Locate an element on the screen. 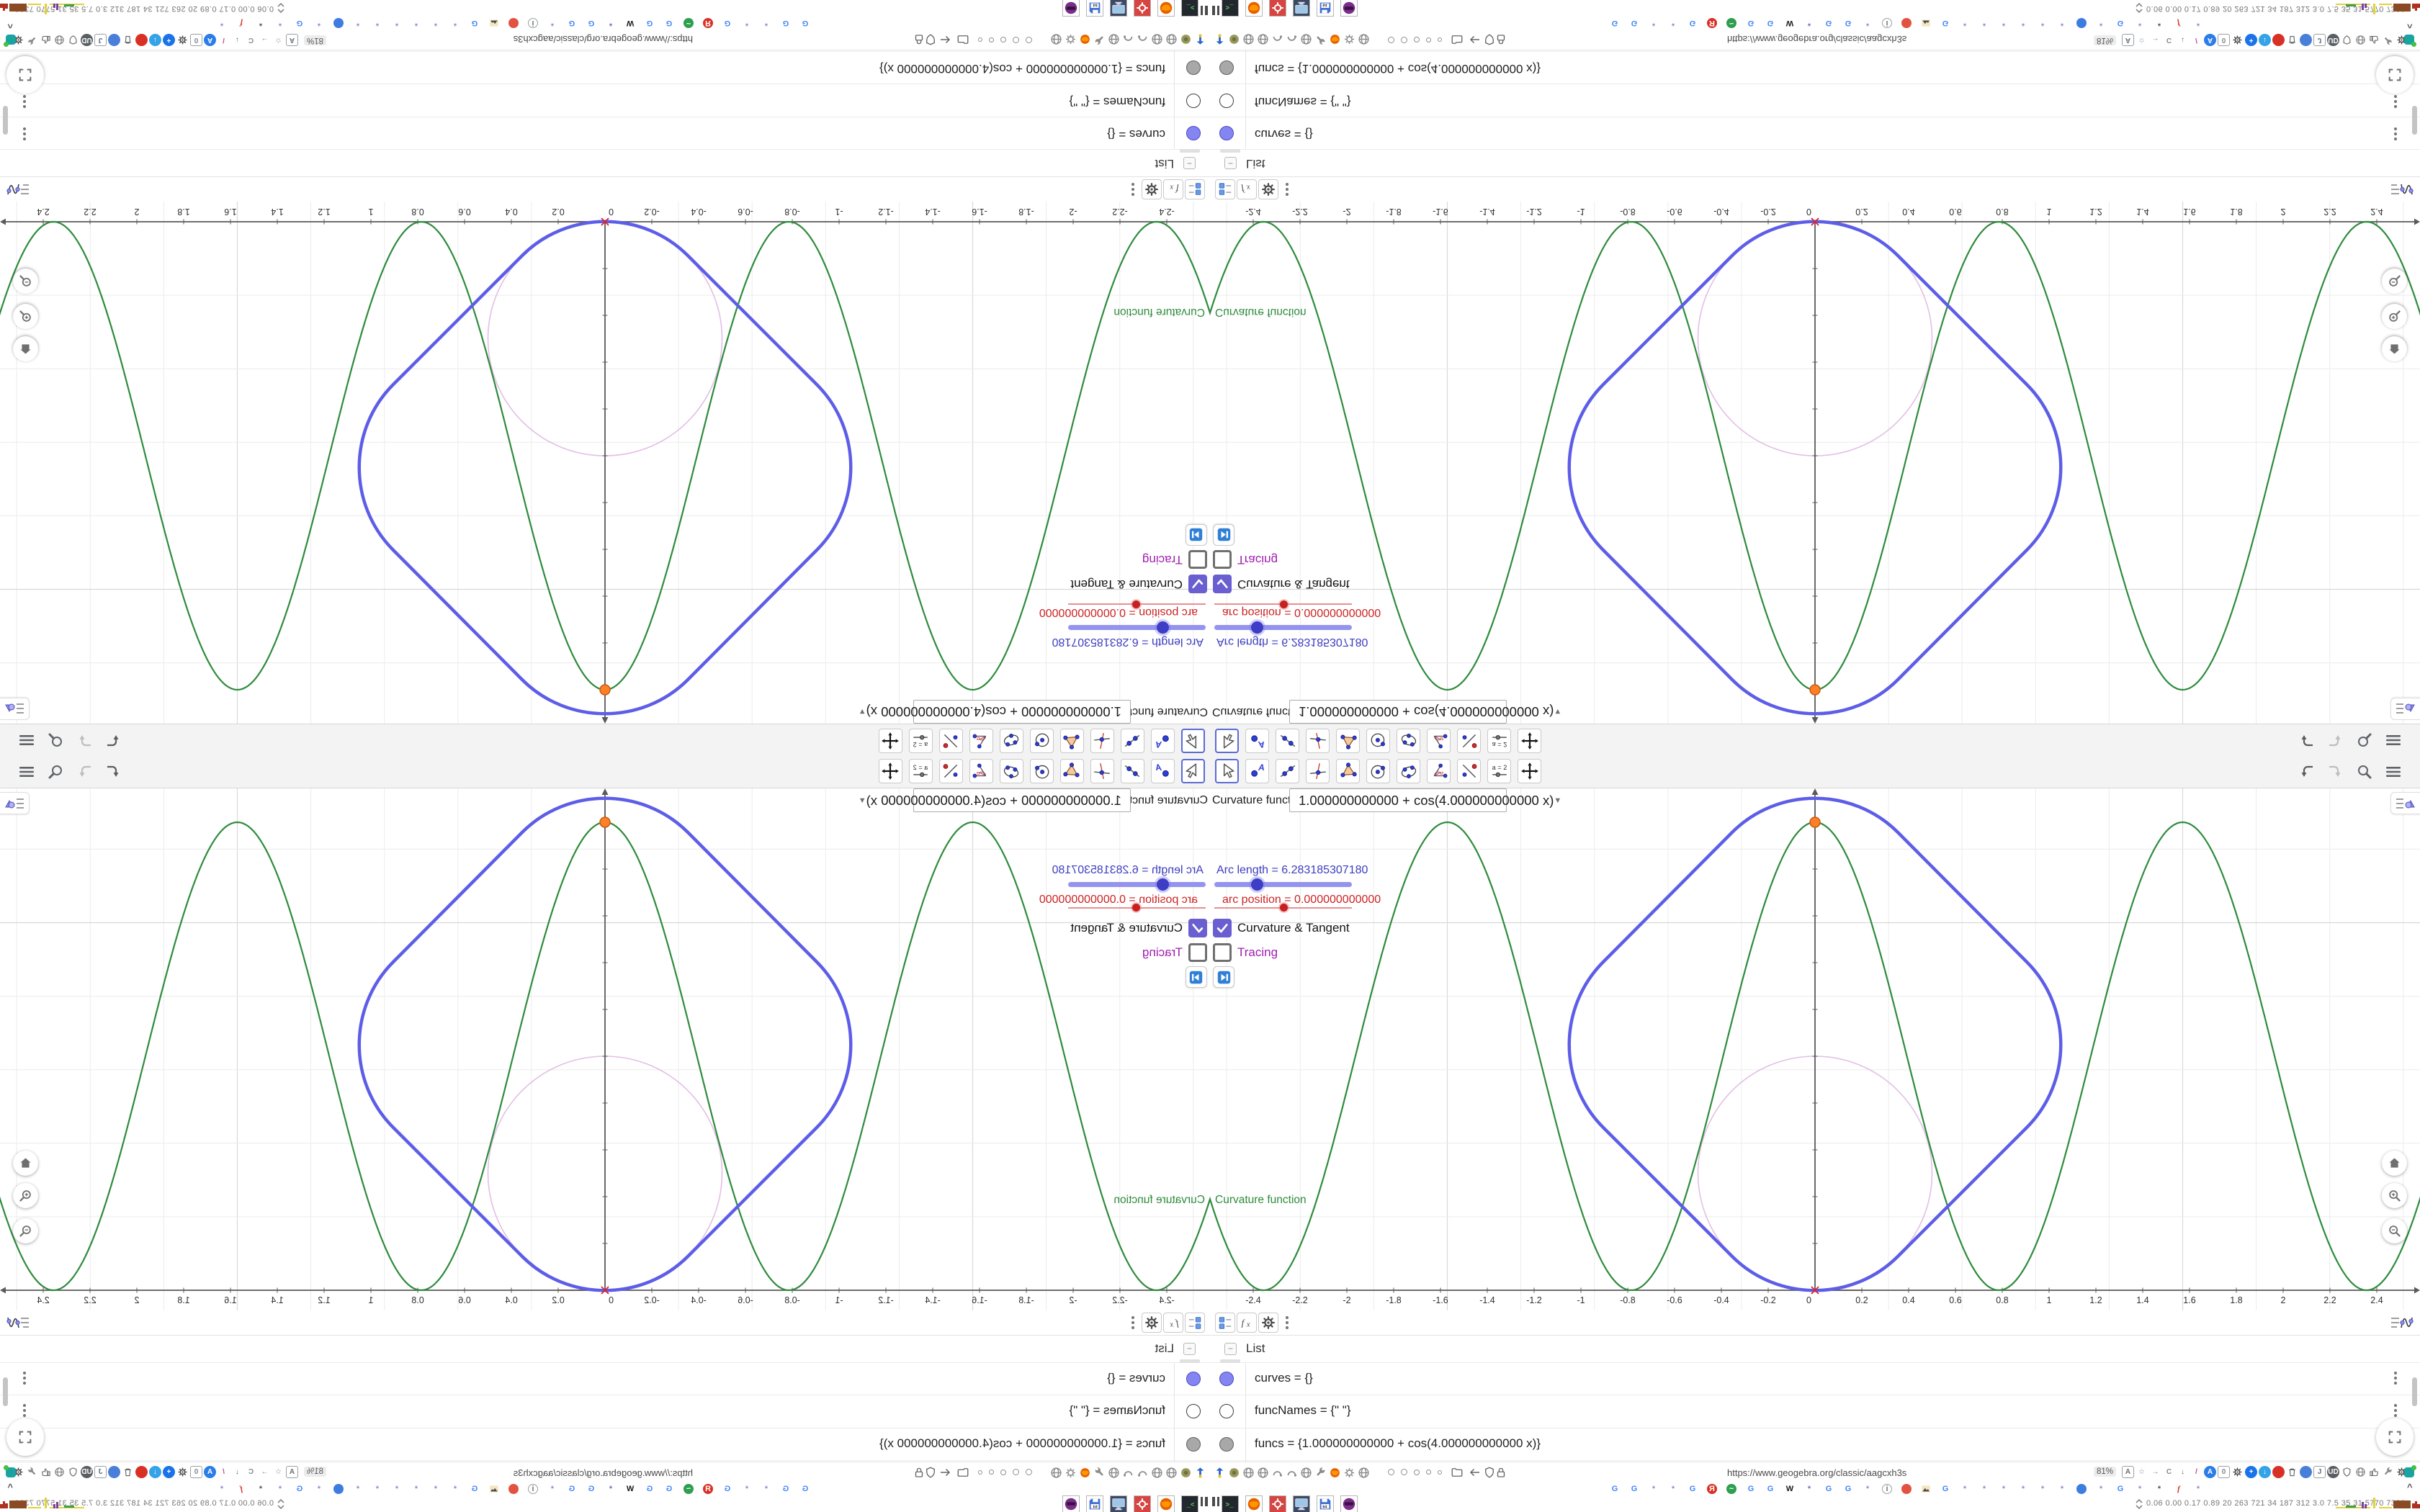 This screenshot has height=1512, width=2420. drag-handle is located at coordinates (1230, 151).